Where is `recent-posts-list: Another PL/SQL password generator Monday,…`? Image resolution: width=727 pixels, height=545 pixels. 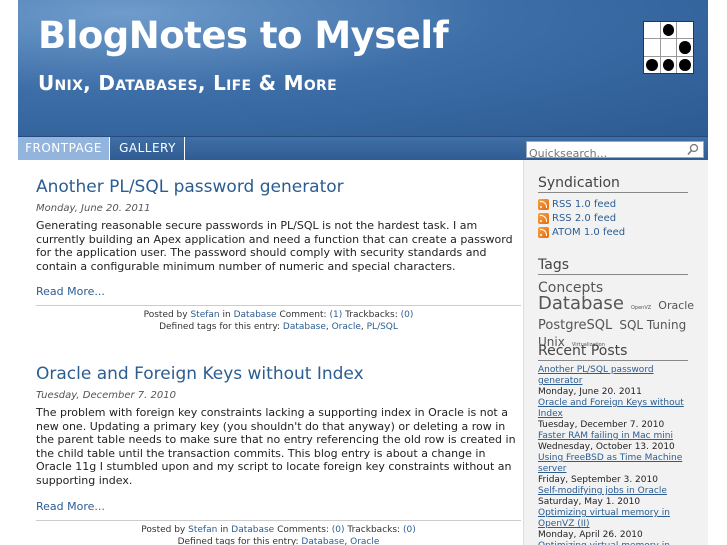 recent-posts-list: Another PL/SQL password generator Monday,… is located at coordinates (618, 455).